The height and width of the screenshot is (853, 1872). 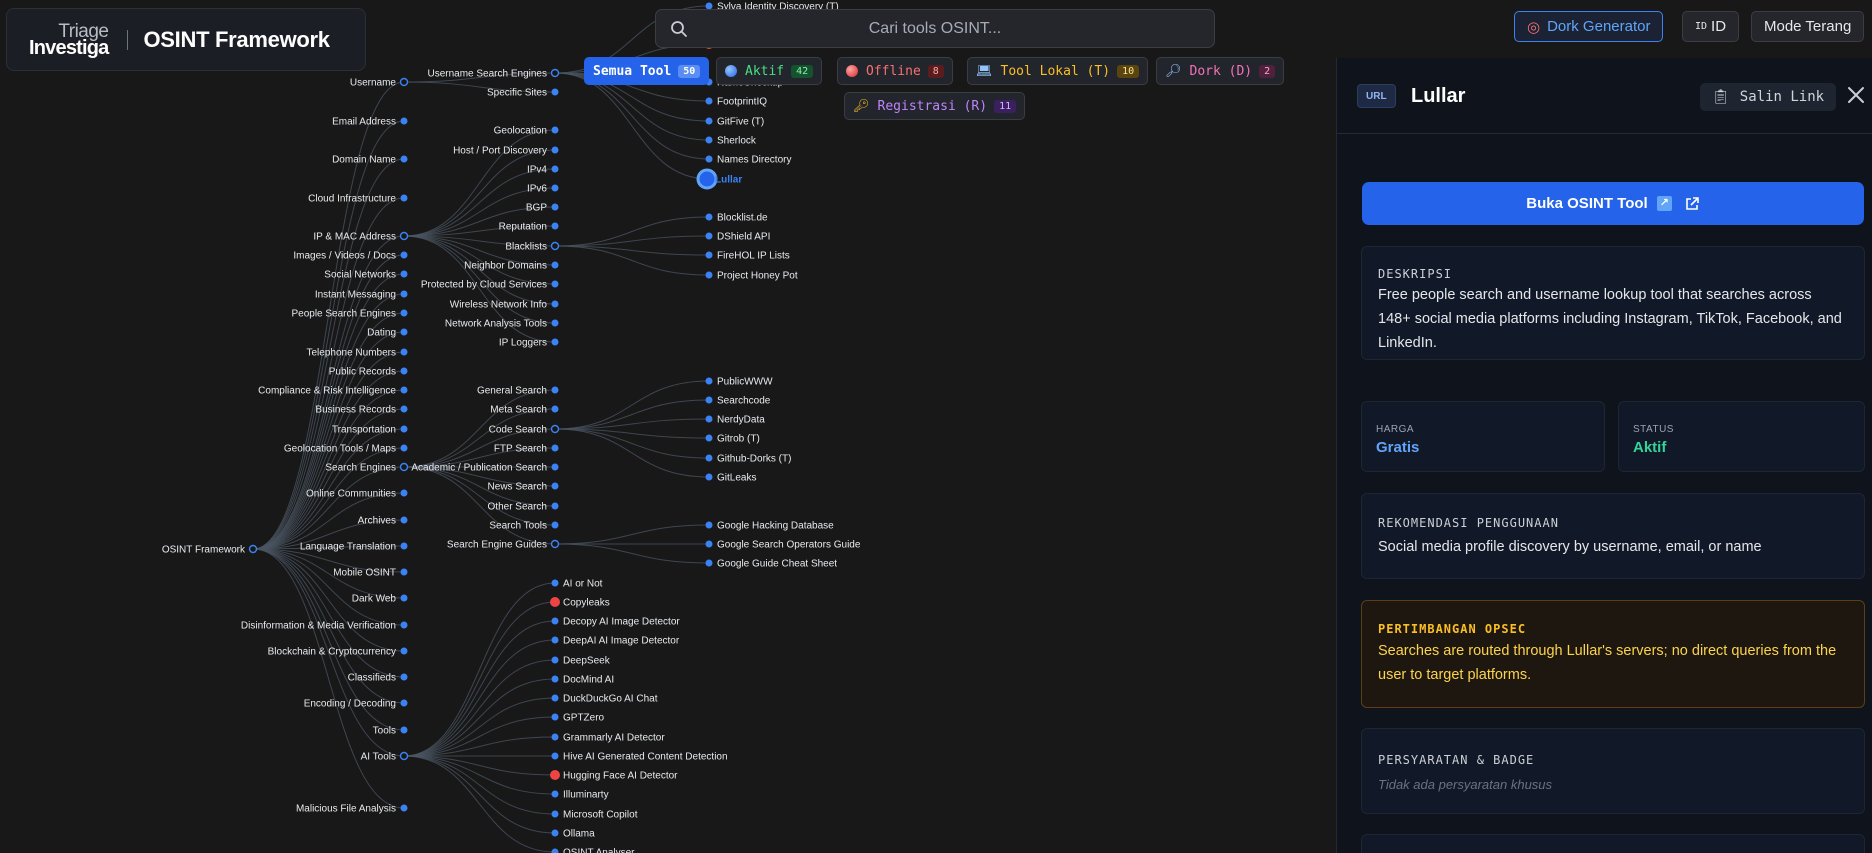 I want to click on tree-node-malicious-file-analysis: Malicious File Analysis, so click(x=352, y=809).